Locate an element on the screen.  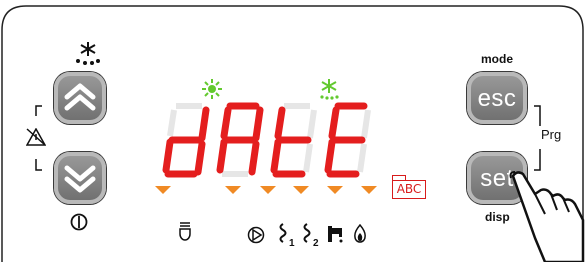
chevron-up-double-icon is located at coordinates (80, 97).